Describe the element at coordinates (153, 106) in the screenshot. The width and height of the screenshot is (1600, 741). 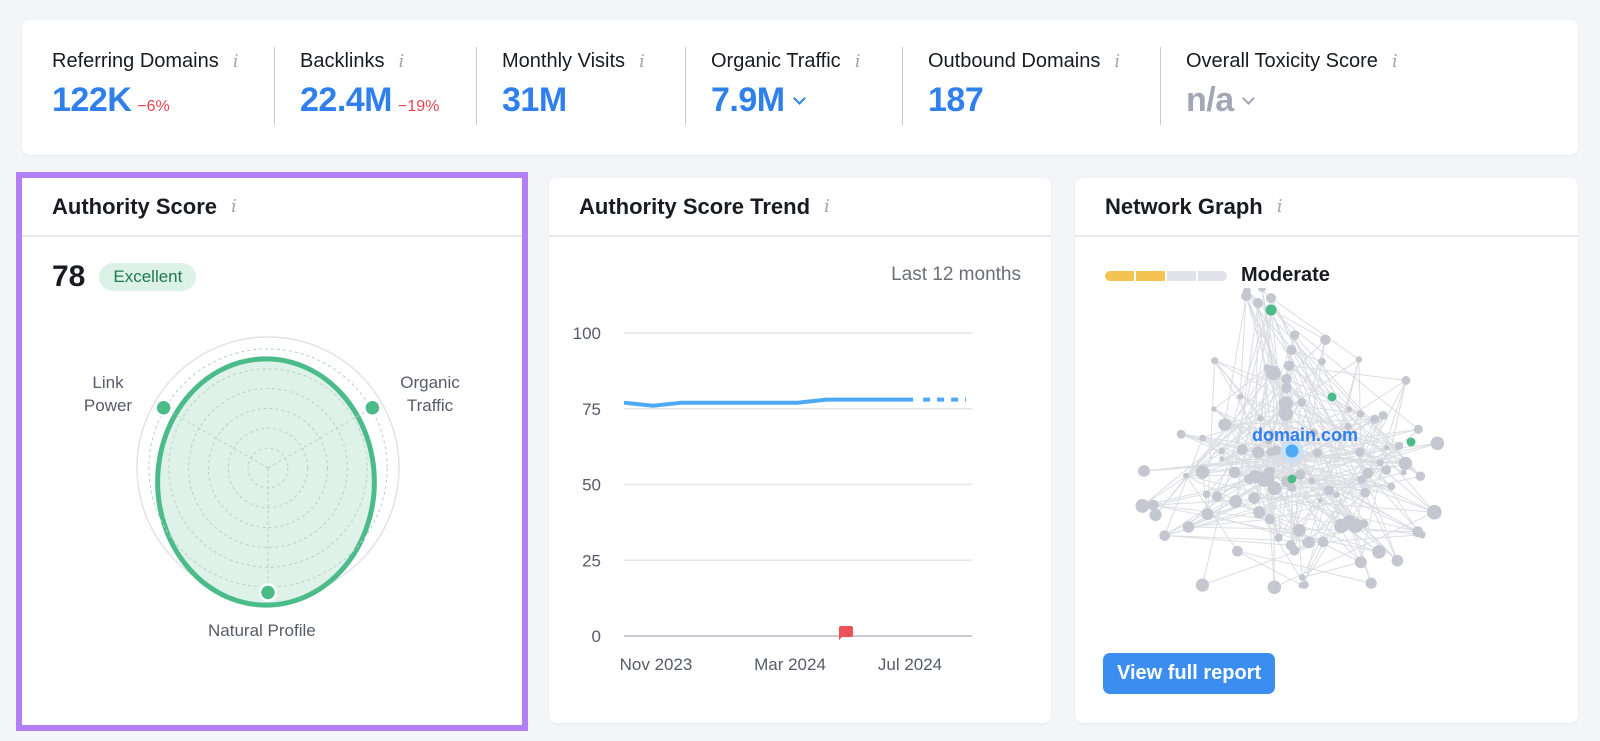
I see `stat-delta: −6%` at that location.